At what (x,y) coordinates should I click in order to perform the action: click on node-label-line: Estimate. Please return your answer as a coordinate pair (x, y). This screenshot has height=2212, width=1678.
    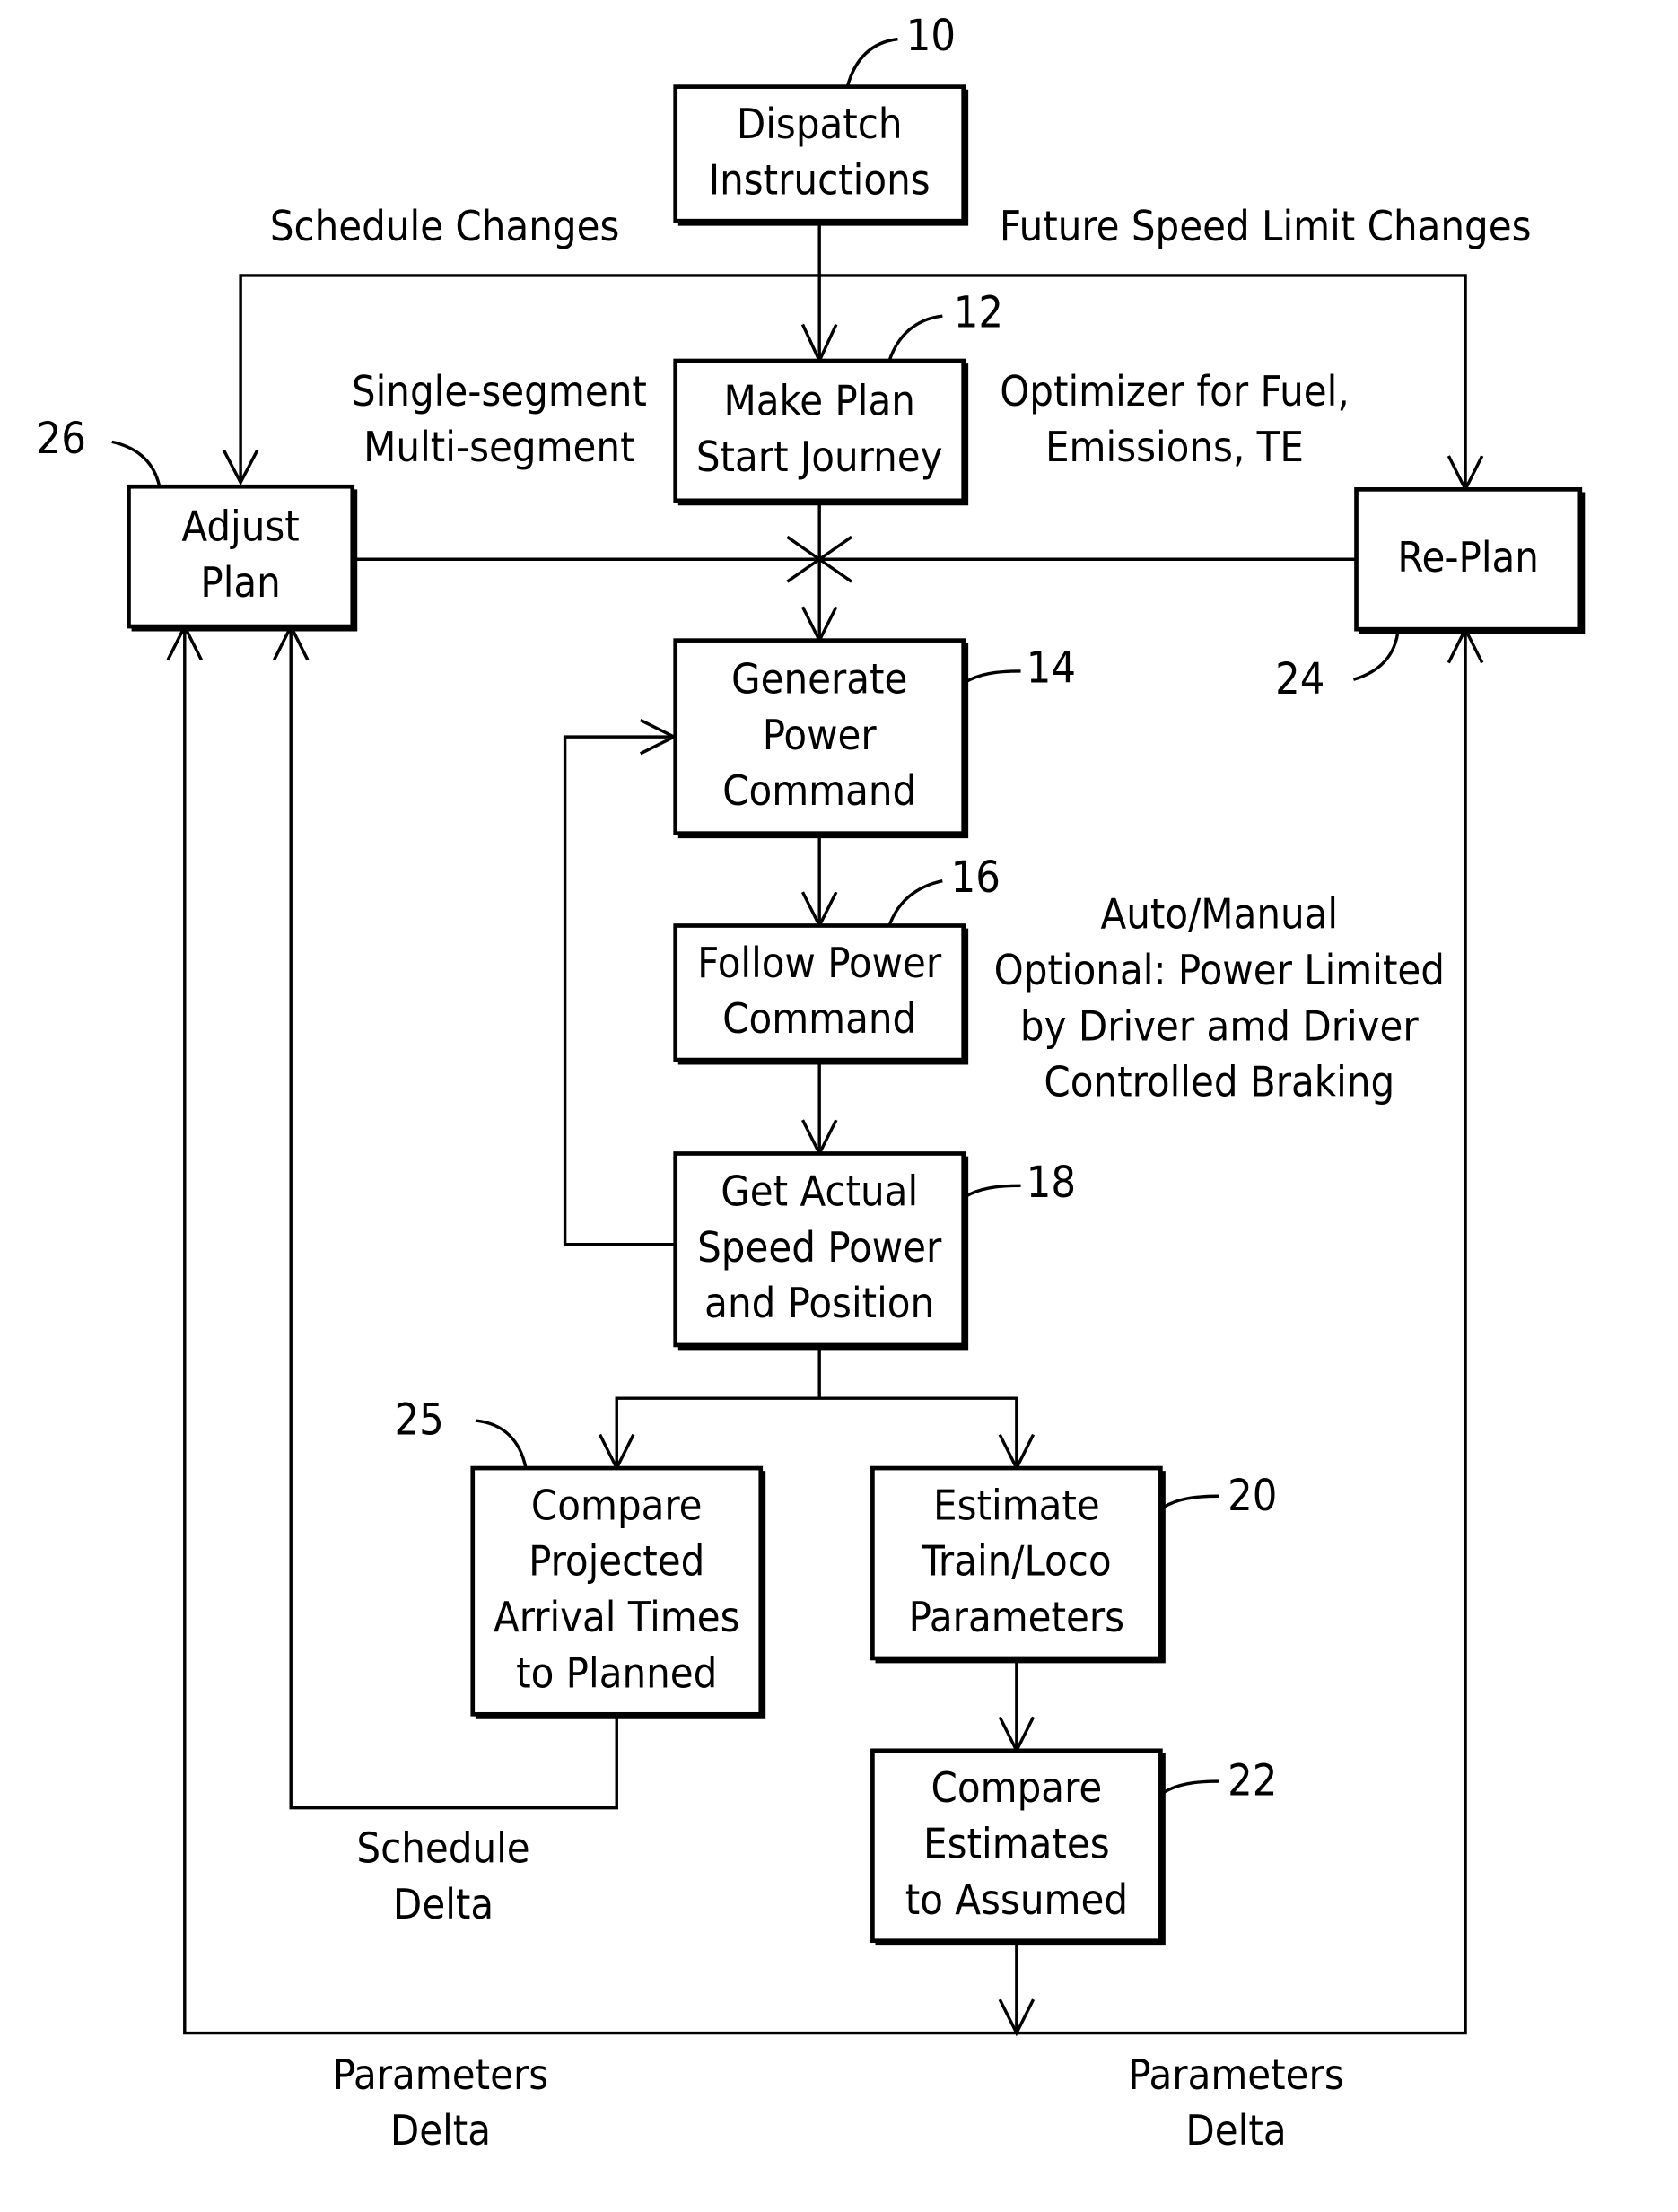
    Looking at the image, I should click on (1016, 1506).